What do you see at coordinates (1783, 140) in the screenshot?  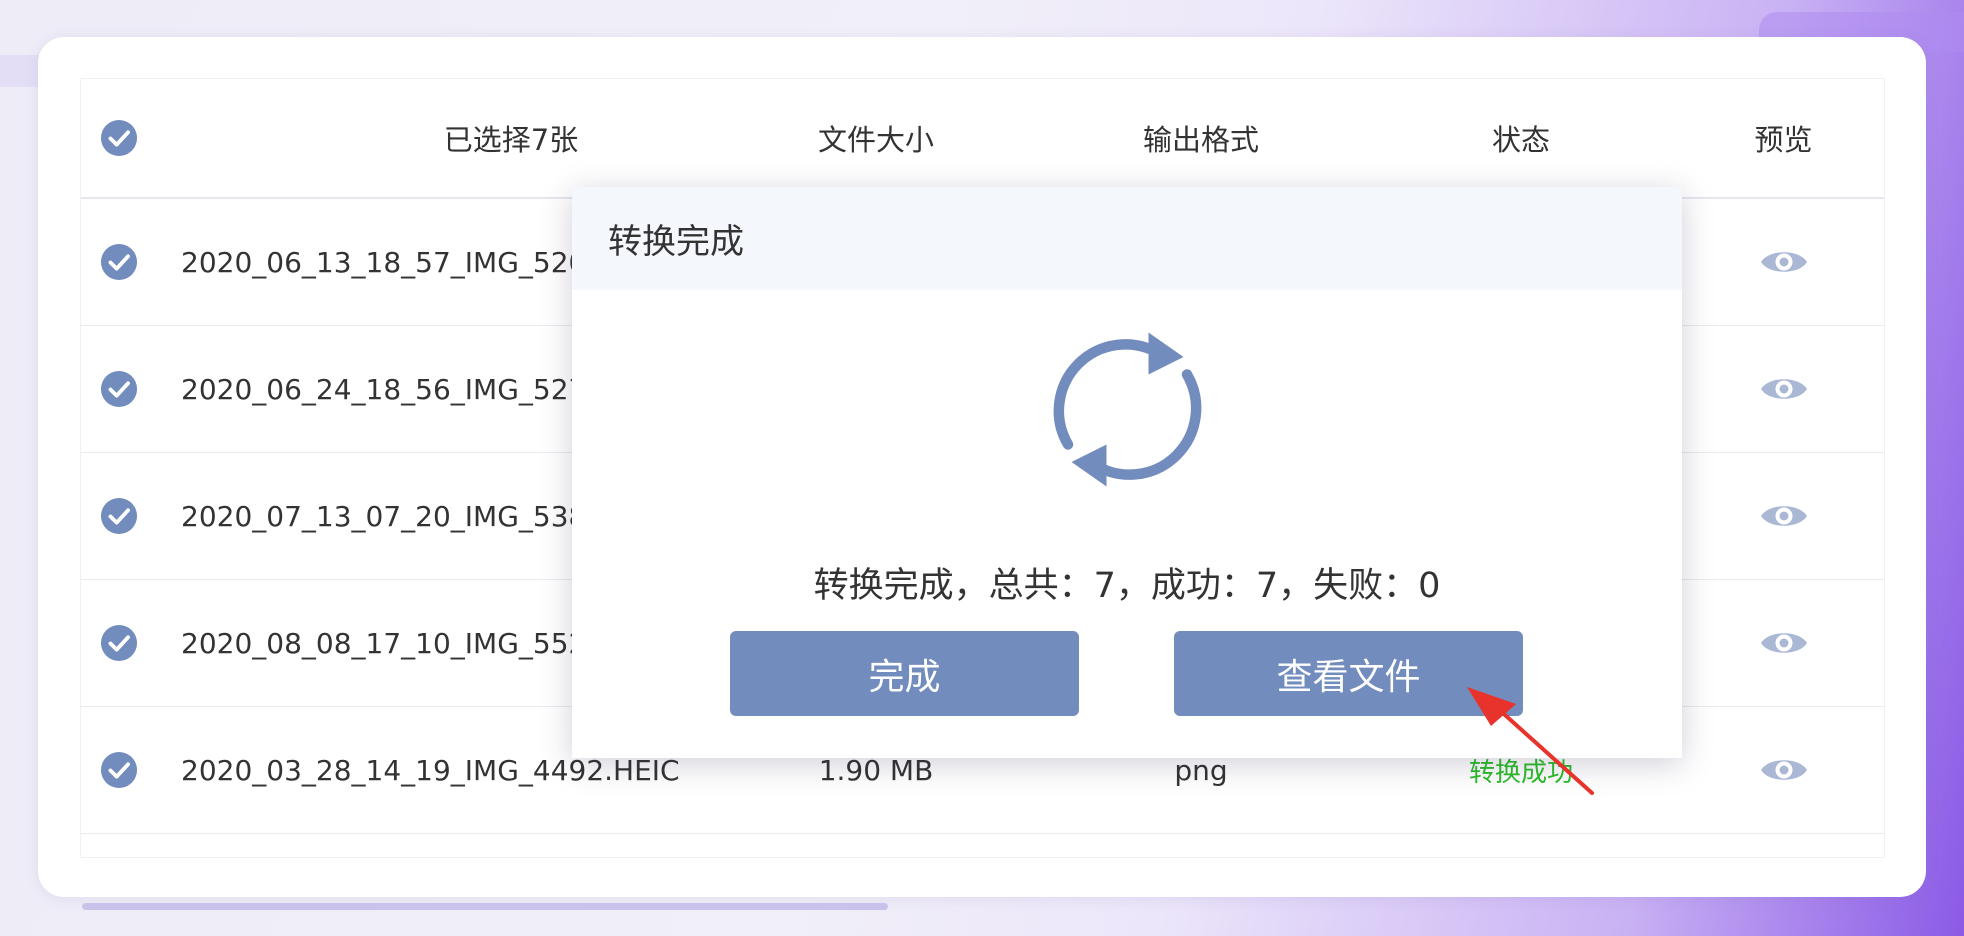 I see `header-preview: 预览` at bounding box center [1783, 140].